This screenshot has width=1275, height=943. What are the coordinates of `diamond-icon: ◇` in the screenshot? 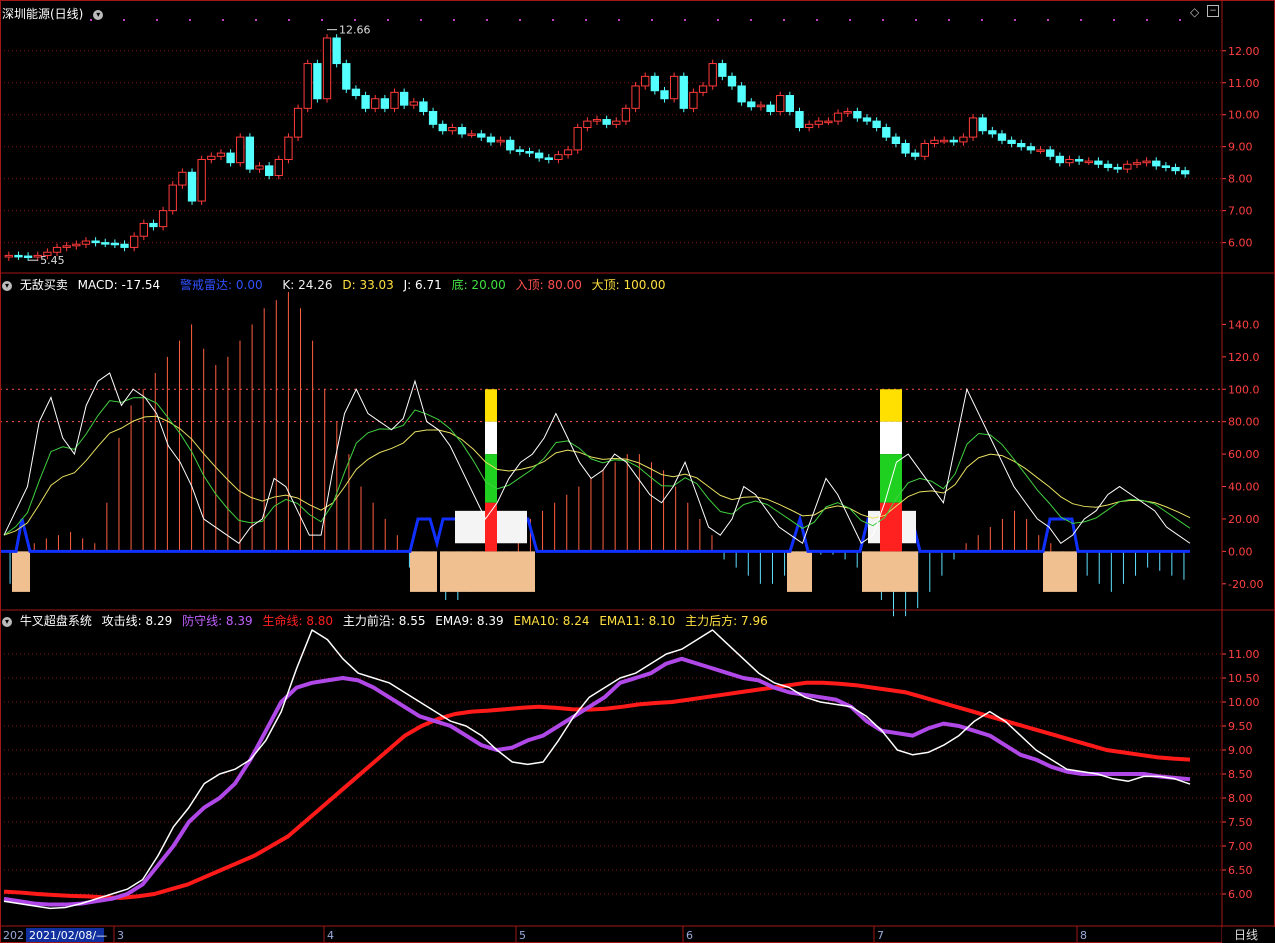 It's located at (1194, 12).